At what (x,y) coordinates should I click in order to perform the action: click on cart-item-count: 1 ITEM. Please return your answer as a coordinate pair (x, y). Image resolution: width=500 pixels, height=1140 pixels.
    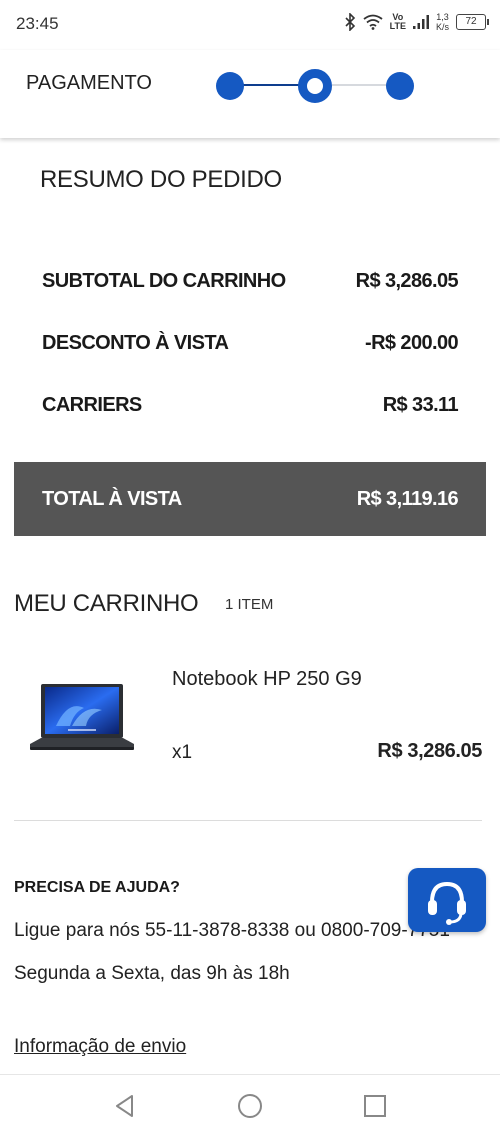
    Looking at the image, I should click on (249, 604).